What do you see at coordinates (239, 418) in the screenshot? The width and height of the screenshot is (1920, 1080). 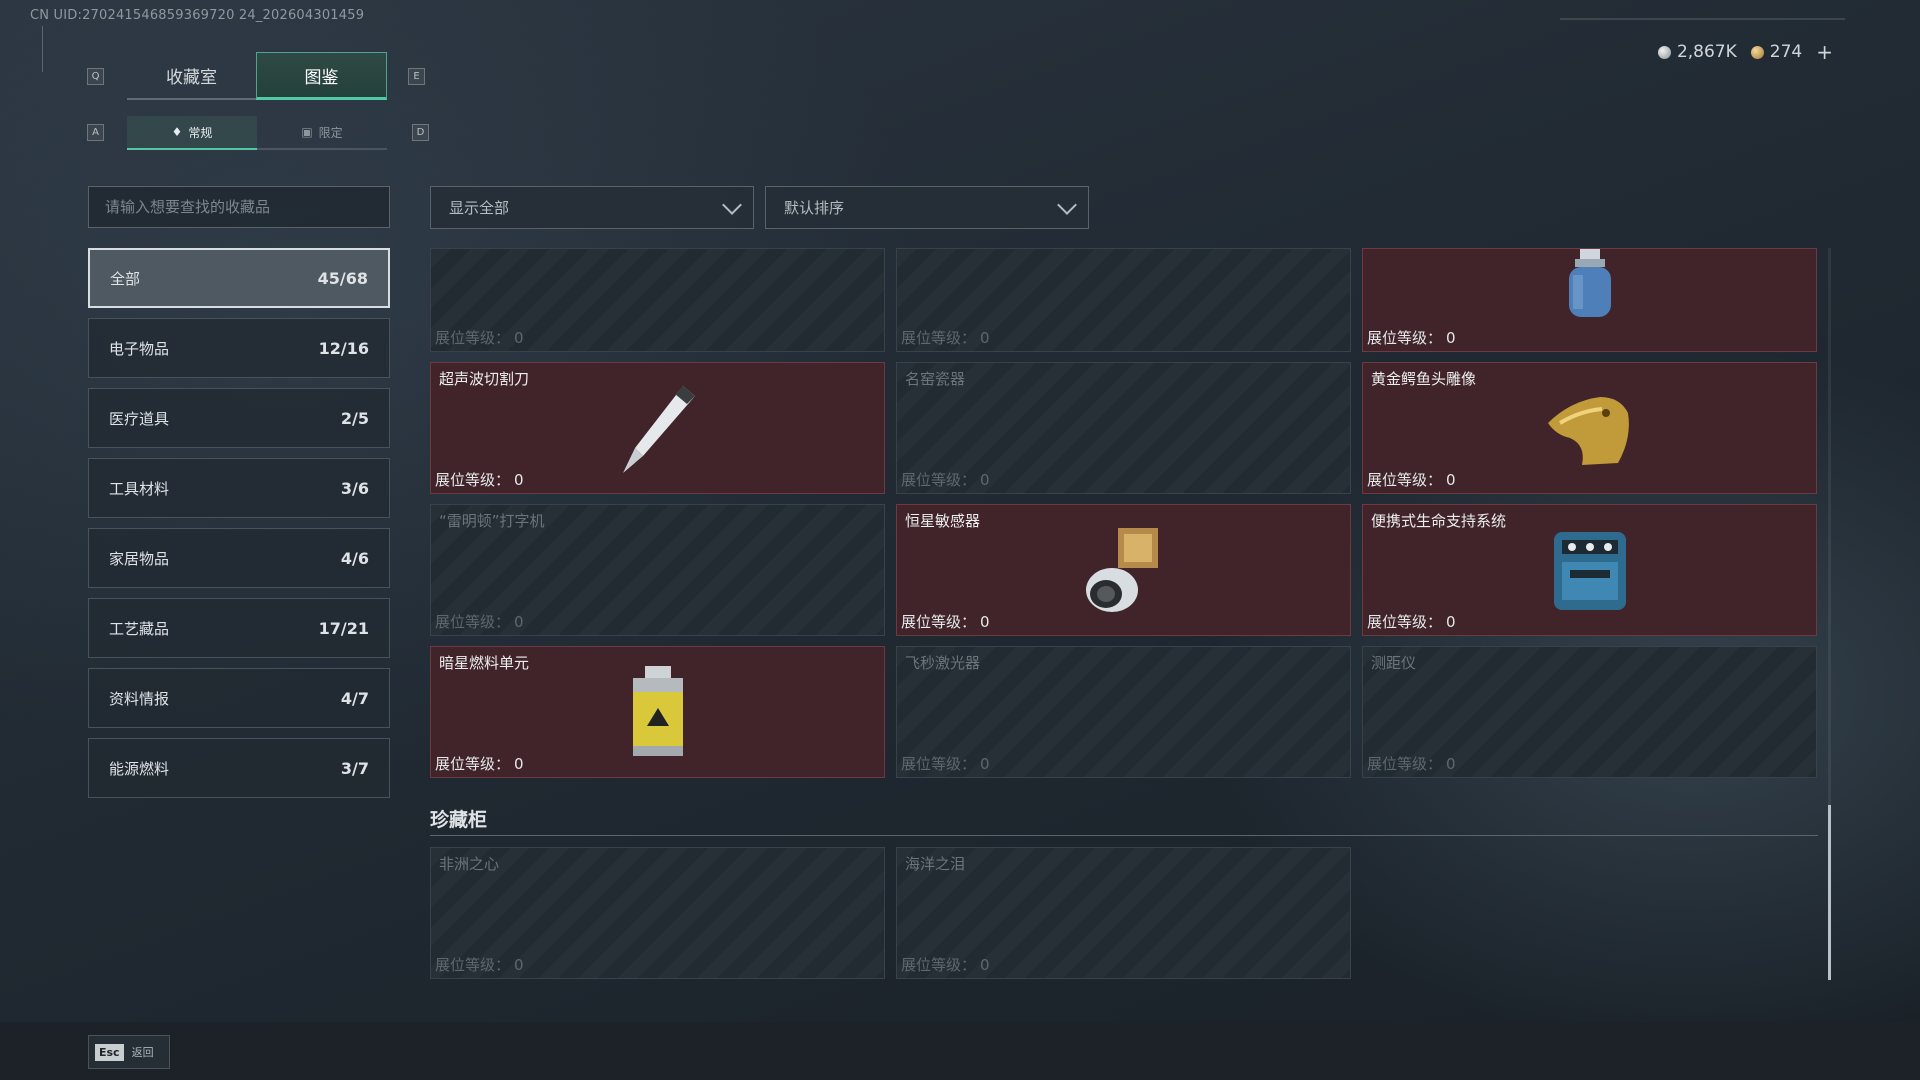 I see `category-medical: 医疗道具 2/5` at bounding box center [239, 418].